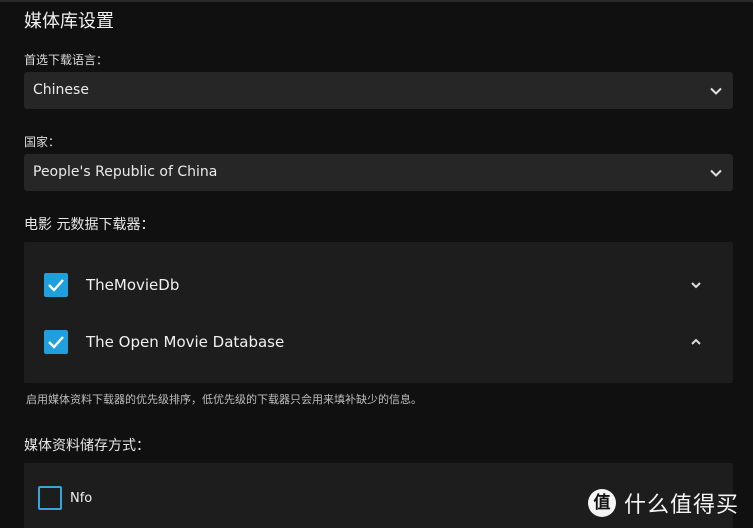 This screenshot has height=528, width=753. I want to click on downloader-row-themoviedb: TheMovieDb, so click(378, 285).